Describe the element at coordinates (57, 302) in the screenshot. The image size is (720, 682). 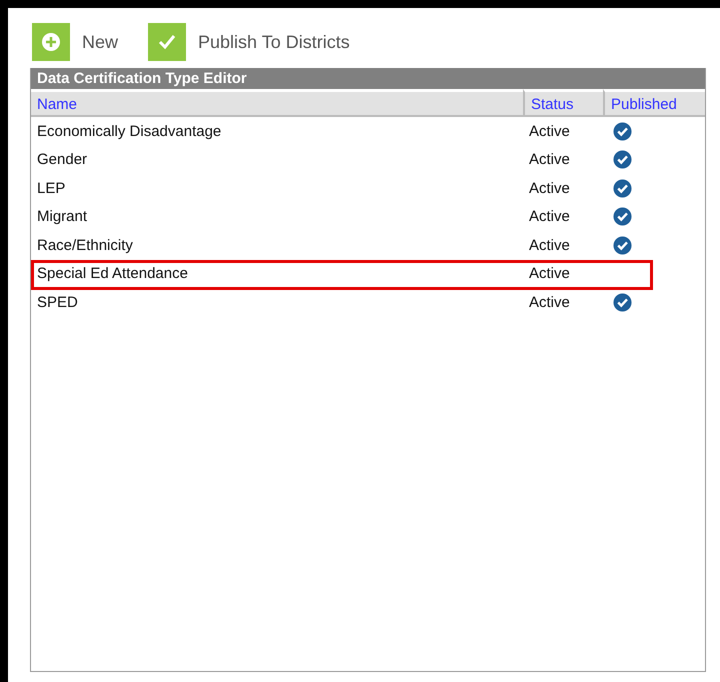
I see `name-cell-text: SPED` at that location.